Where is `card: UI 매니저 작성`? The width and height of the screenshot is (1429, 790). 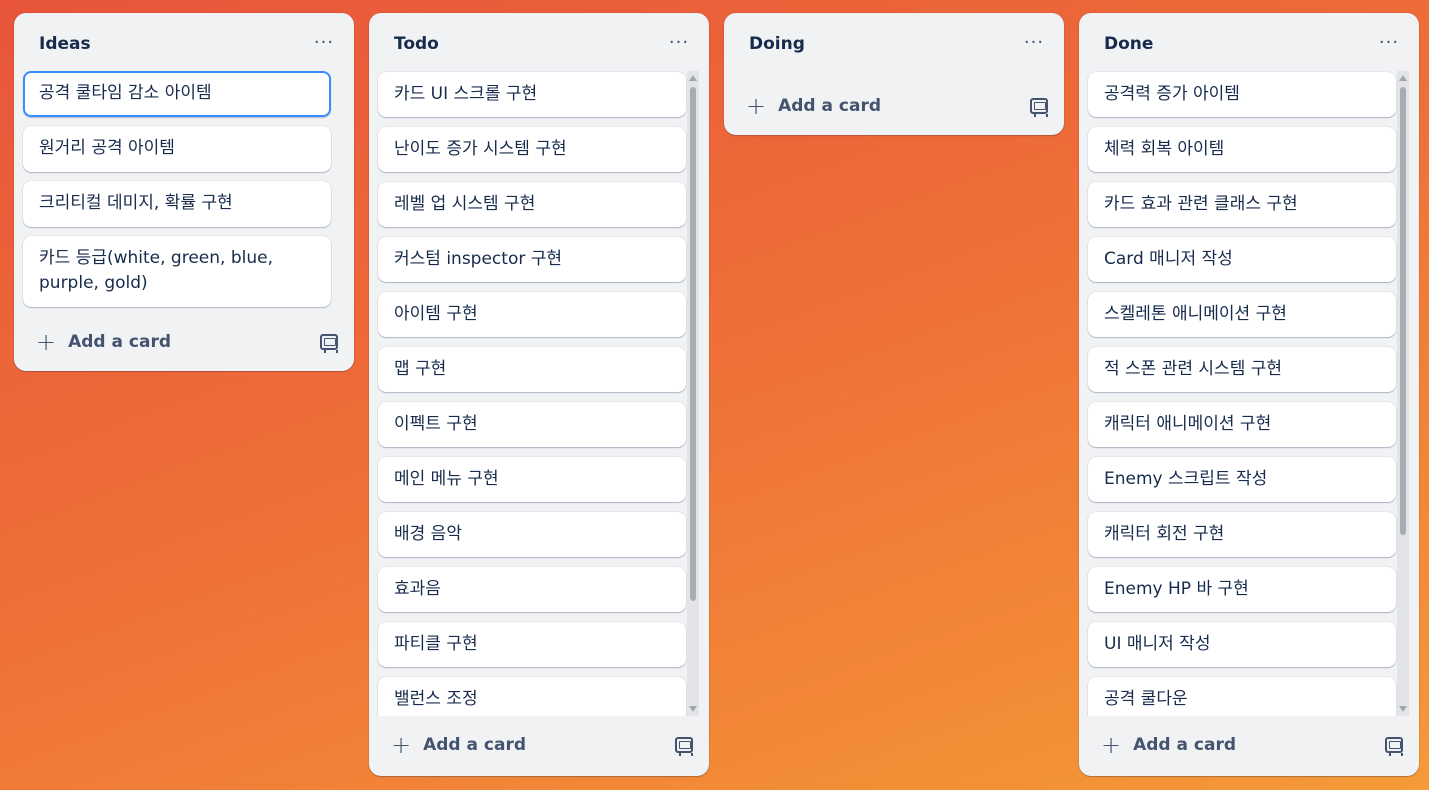
card: UI 매니저 작성 is located at coordinates (1242, 644).